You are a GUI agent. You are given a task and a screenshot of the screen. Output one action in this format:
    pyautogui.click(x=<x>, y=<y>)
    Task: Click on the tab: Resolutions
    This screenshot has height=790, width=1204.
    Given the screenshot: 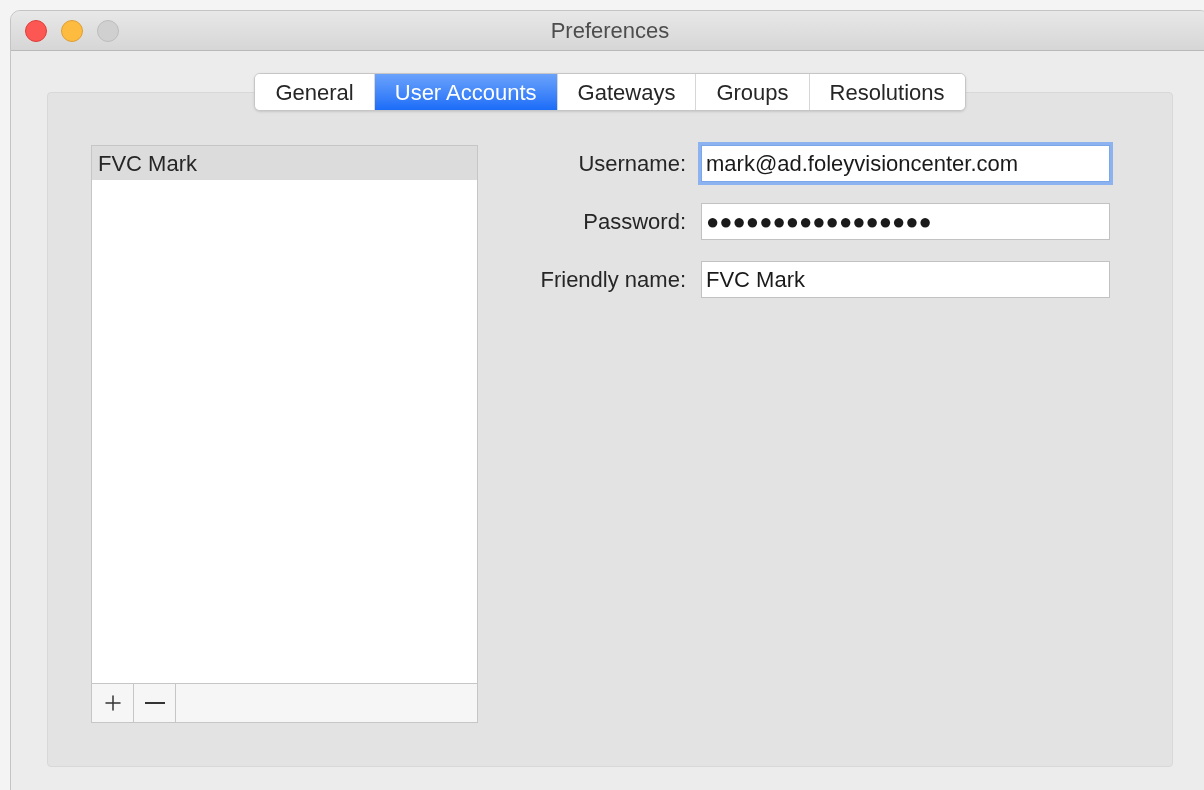 What is the action you would take?
    pyautogui.click(x=886, y=92)
    